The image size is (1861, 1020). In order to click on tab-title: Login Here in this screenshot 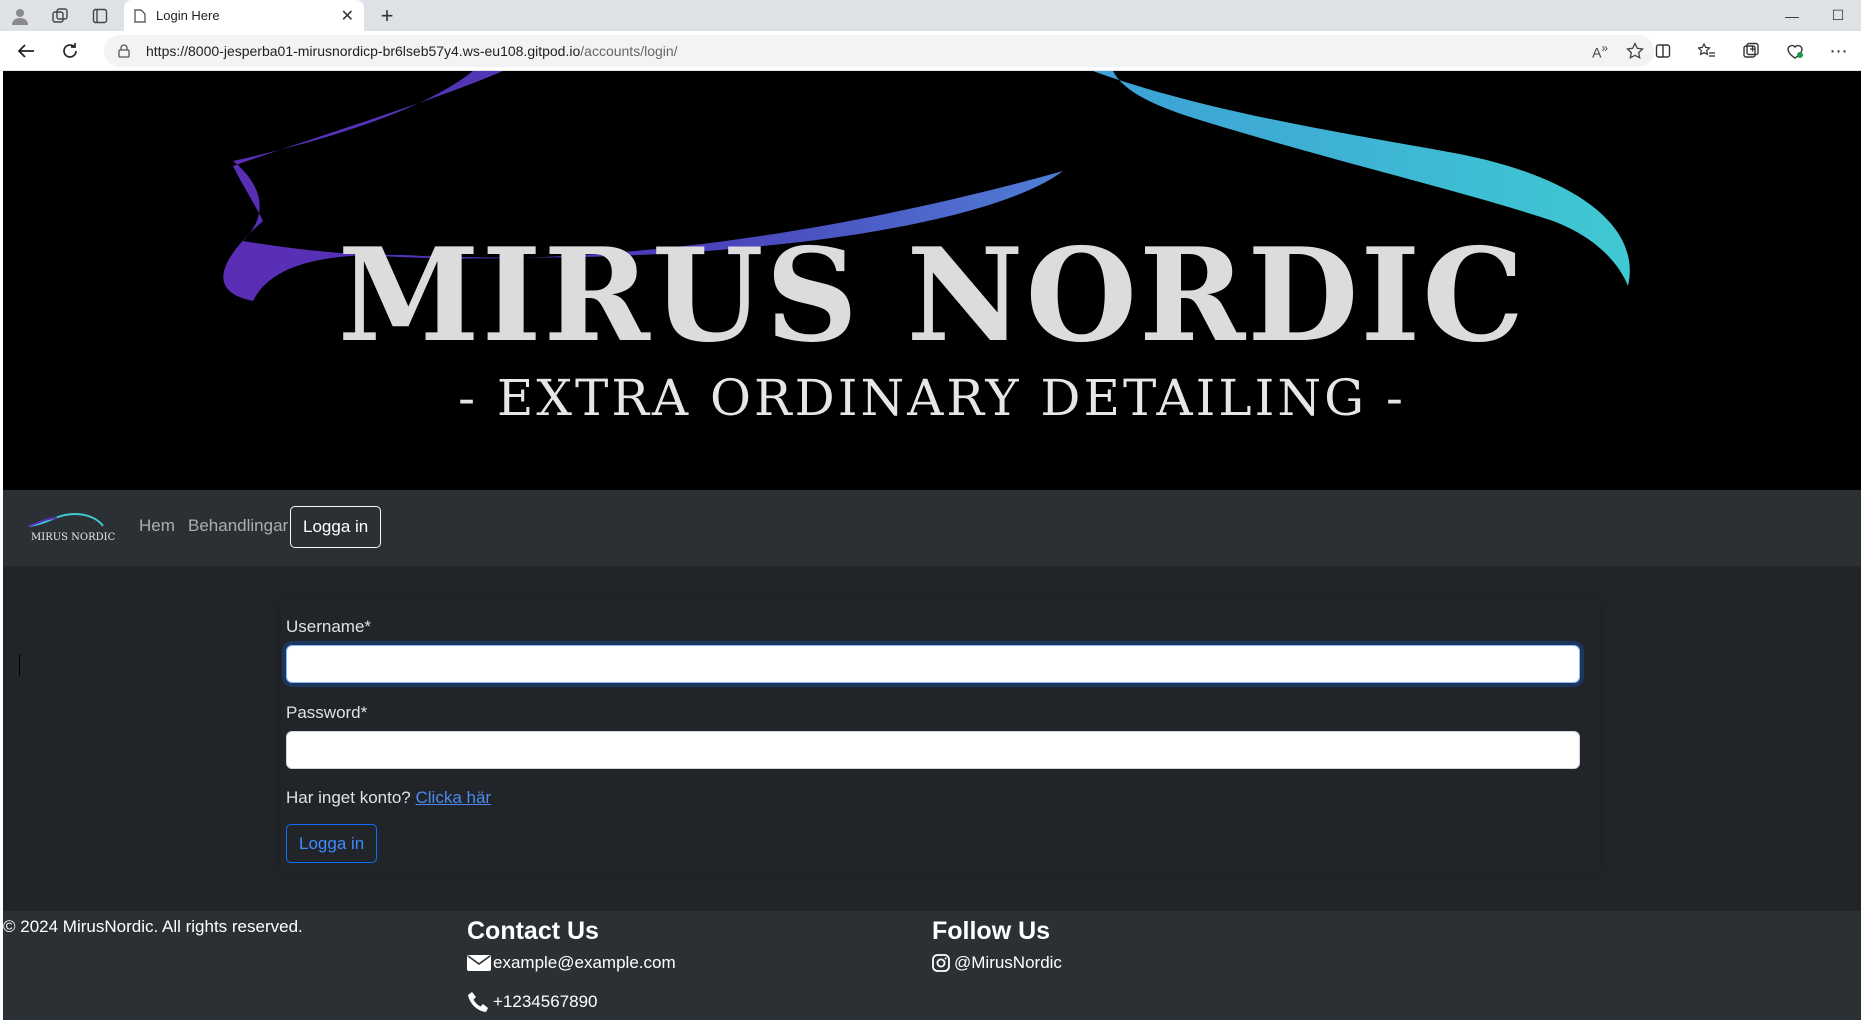, I will do `click(188, 15)`.